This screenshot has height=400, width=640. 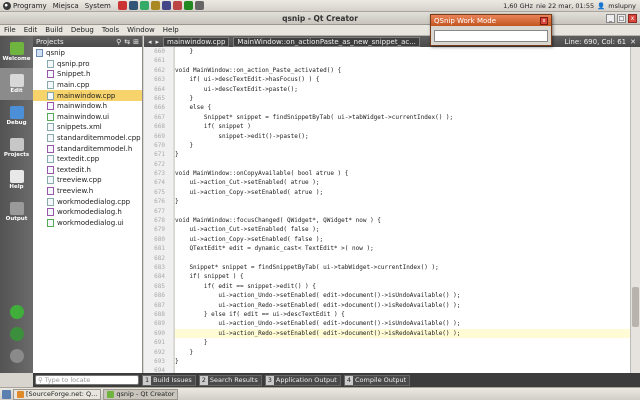 What do you see at coordinates (74, 169) in the screenshot?
I see `tree-item-label: textedit.h` at bounding box center [74, 169].